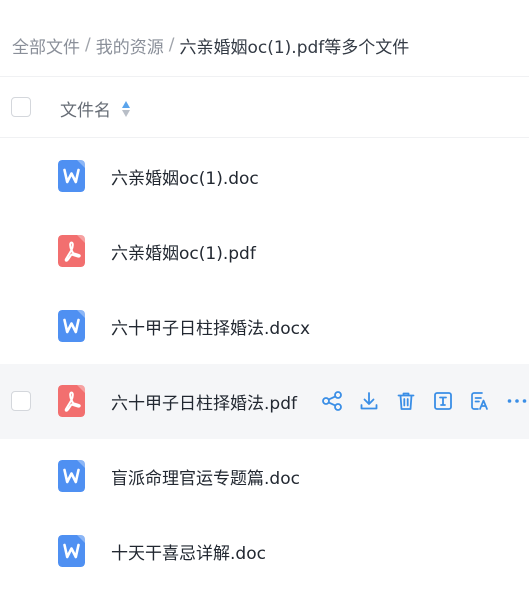  I want to click on file-name: 六亲婚姻oc(1).pdf, so click(183, 251).